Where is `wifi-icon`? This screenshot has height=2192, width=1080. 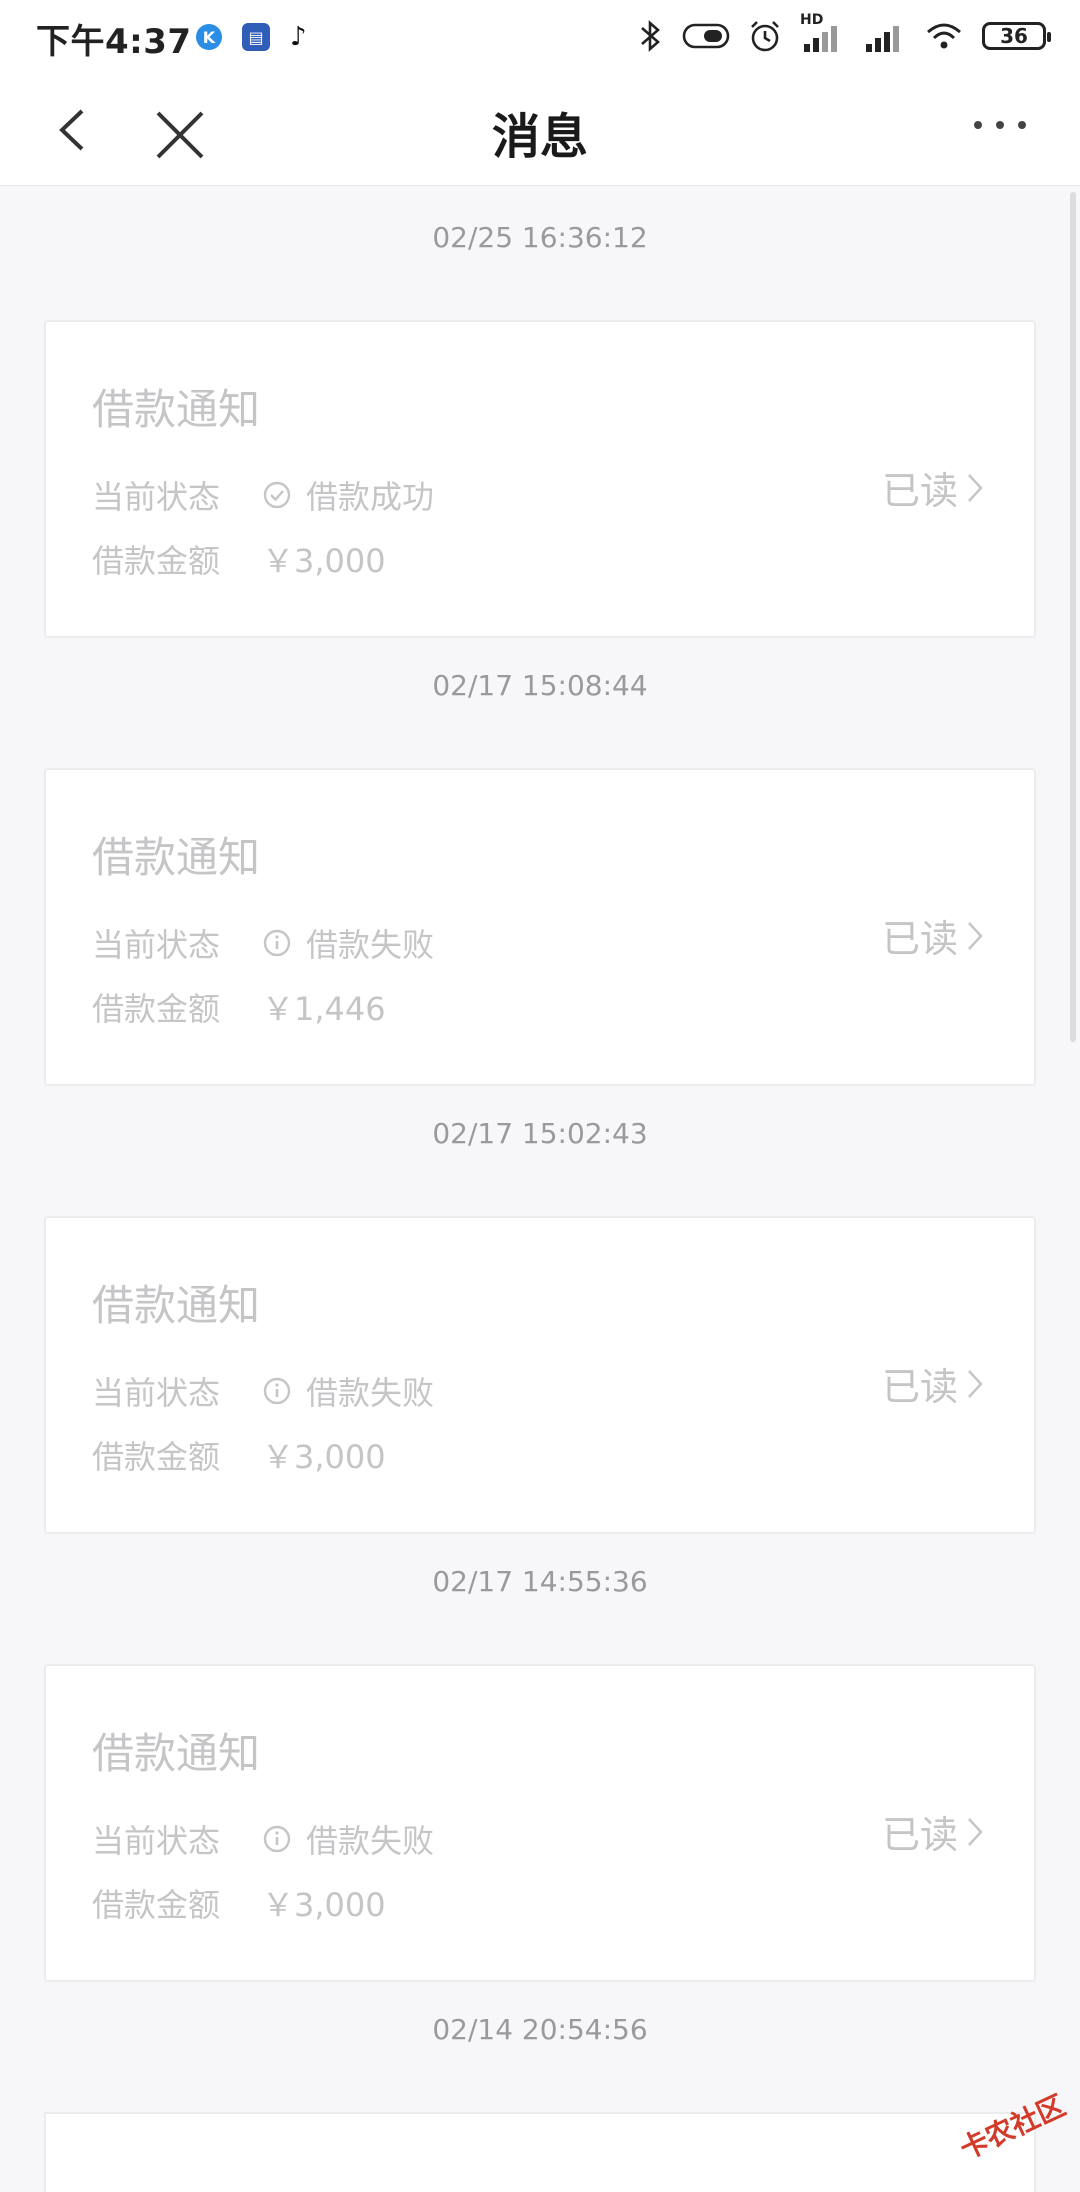
wifi-icon is located at coordinates (944, 36).